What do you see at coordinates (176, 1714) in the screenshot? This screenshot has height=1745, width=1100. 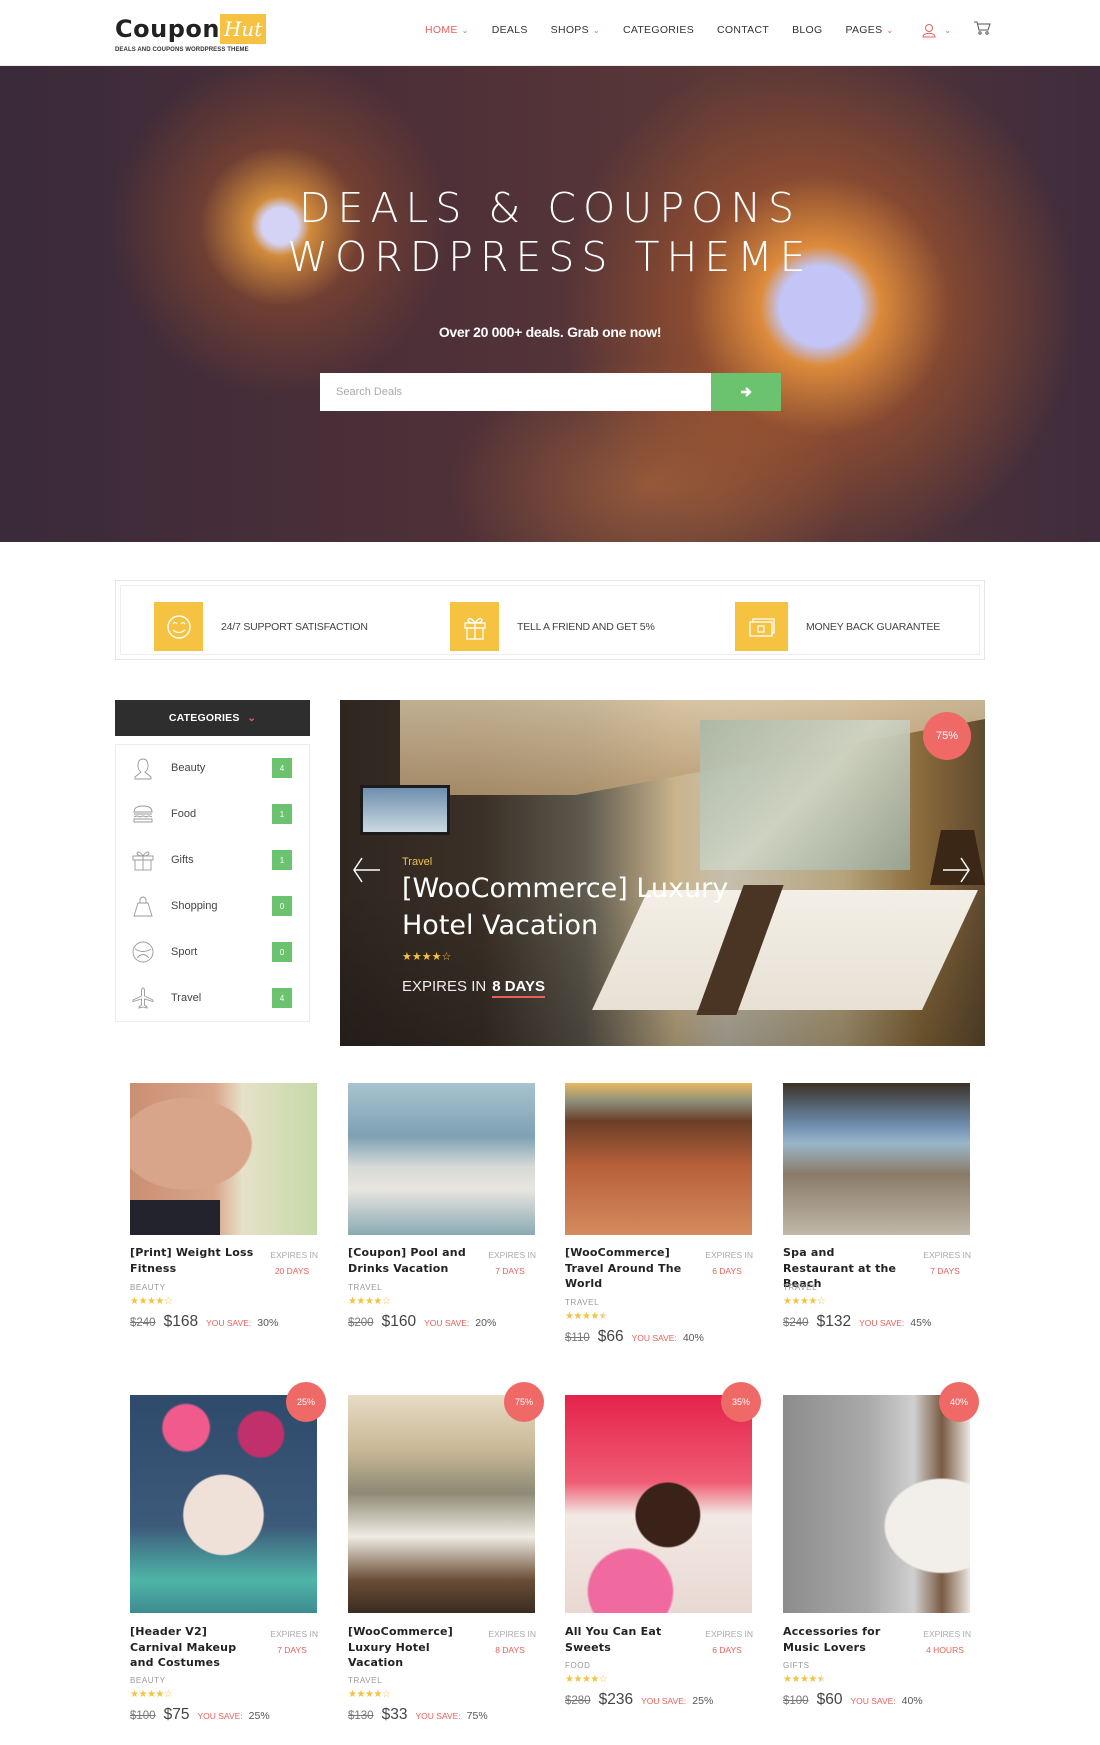 I see `new-price: $75` at bounding box center [176, 1714].